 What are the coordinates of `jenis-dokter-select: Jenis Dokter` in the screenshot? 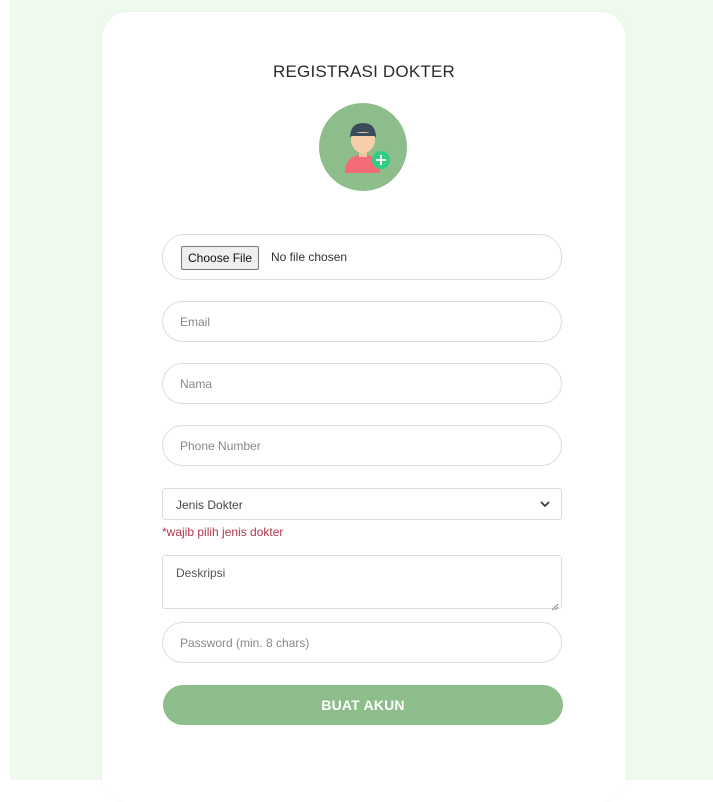 It's located at (362, 504).